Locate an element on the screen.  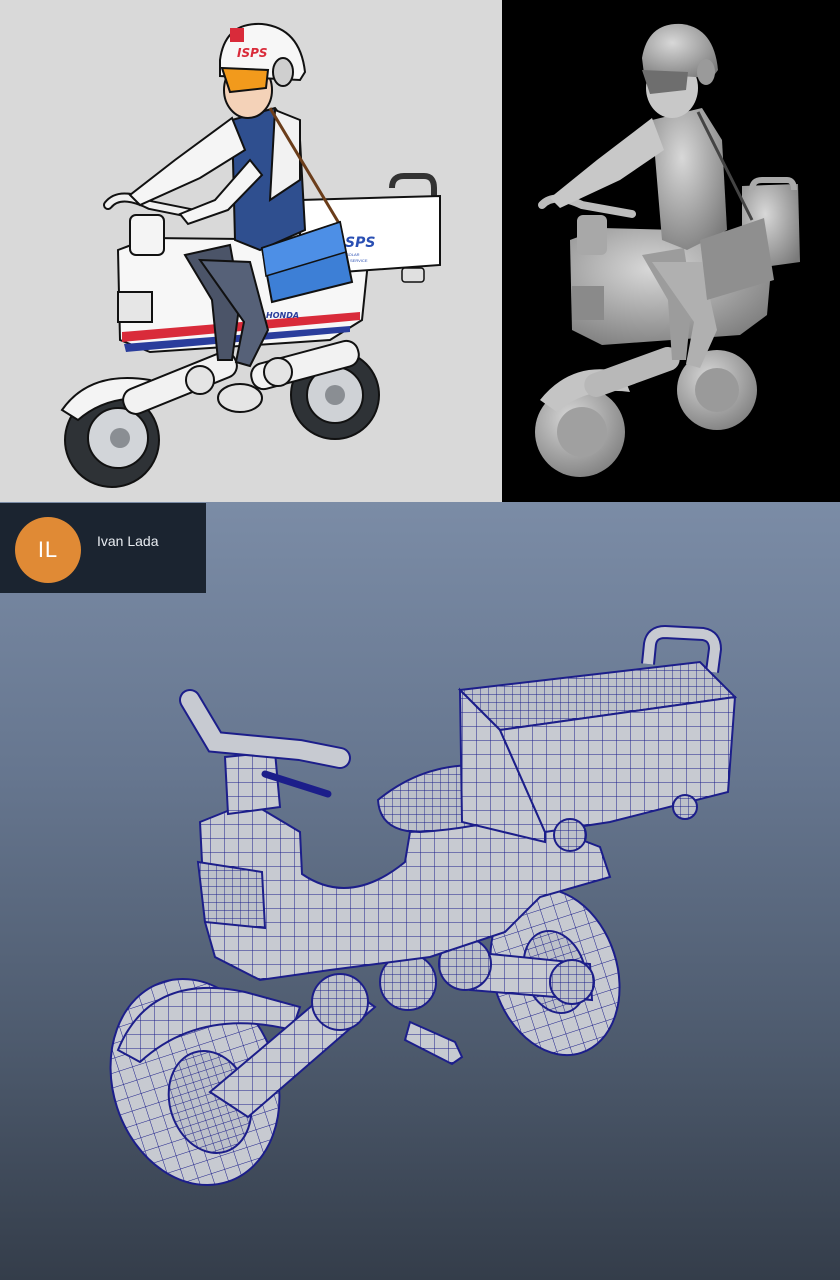
author-card: IL Ivan Lada is located at coordinates (103, 548).